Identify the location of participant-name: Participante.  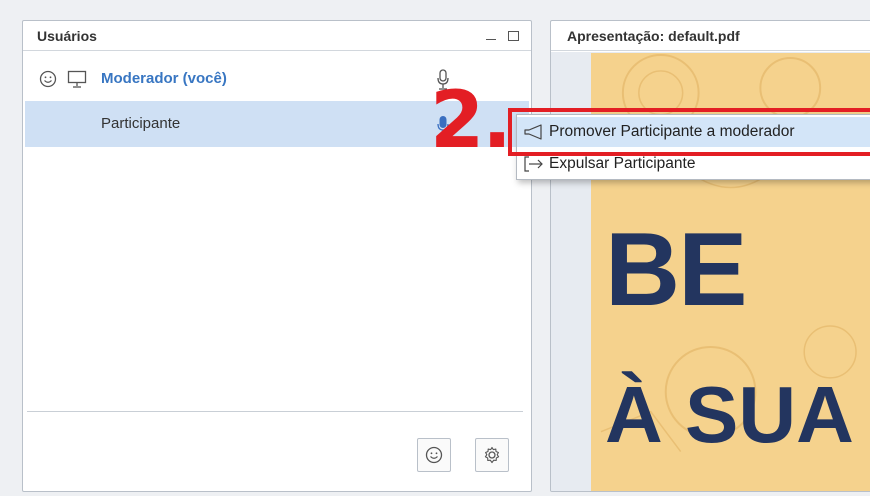
(140, 123).